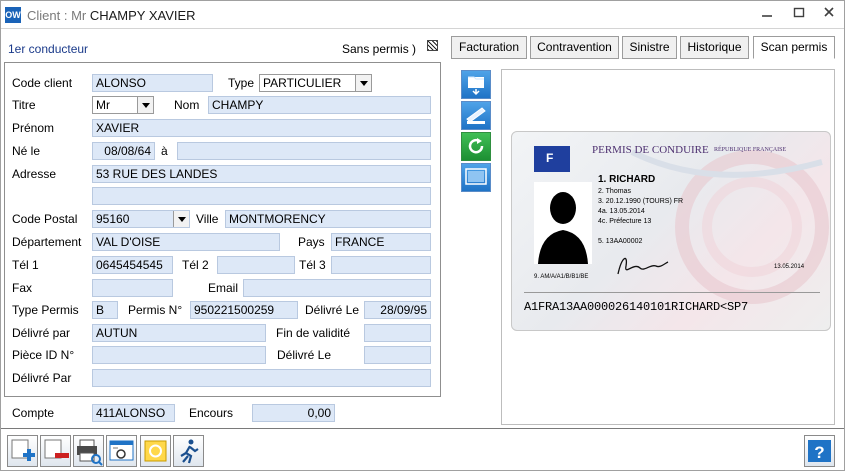 Image resolution: width=845 pixels, height=471 pixels. Describe the element at coordinates (244, 310) in the screenshot. I see `permis-no-field: 950221500259` at that location.